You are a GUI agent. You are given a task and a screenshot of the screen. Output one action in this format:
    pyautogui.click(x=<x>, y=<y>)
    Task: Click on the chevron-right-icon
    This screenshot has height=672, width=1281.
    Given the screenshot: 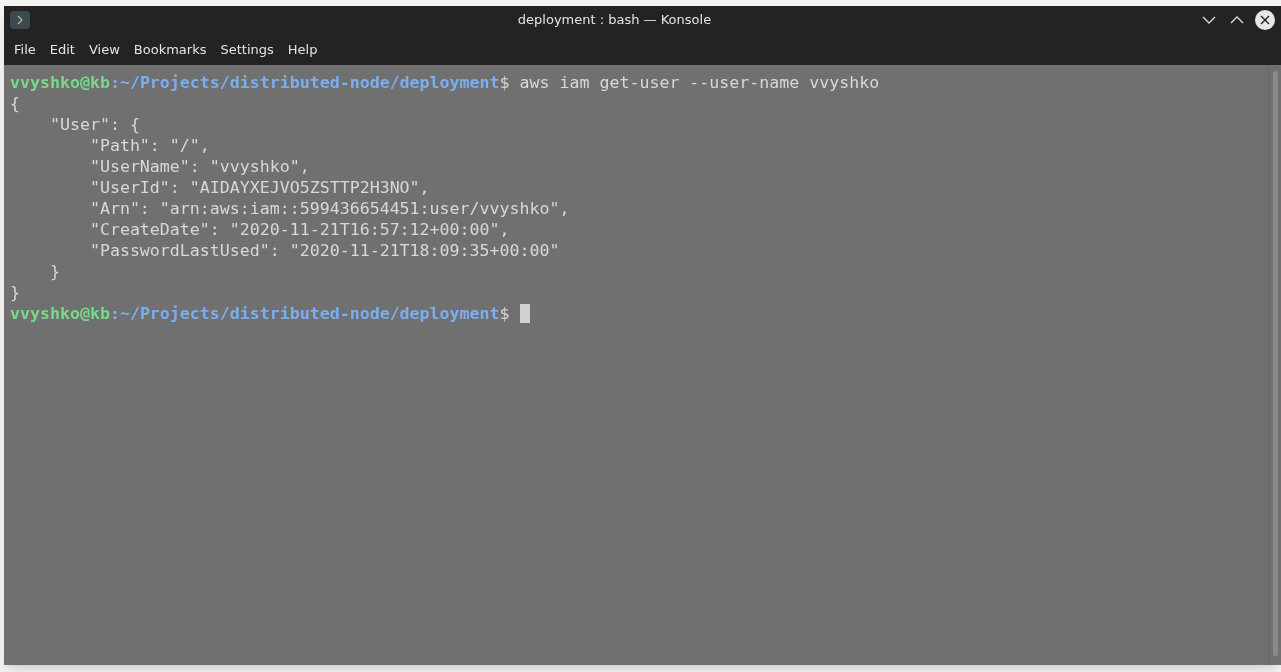 What is the action you would take?
    pyautogui.click(x=20, y=20)
    